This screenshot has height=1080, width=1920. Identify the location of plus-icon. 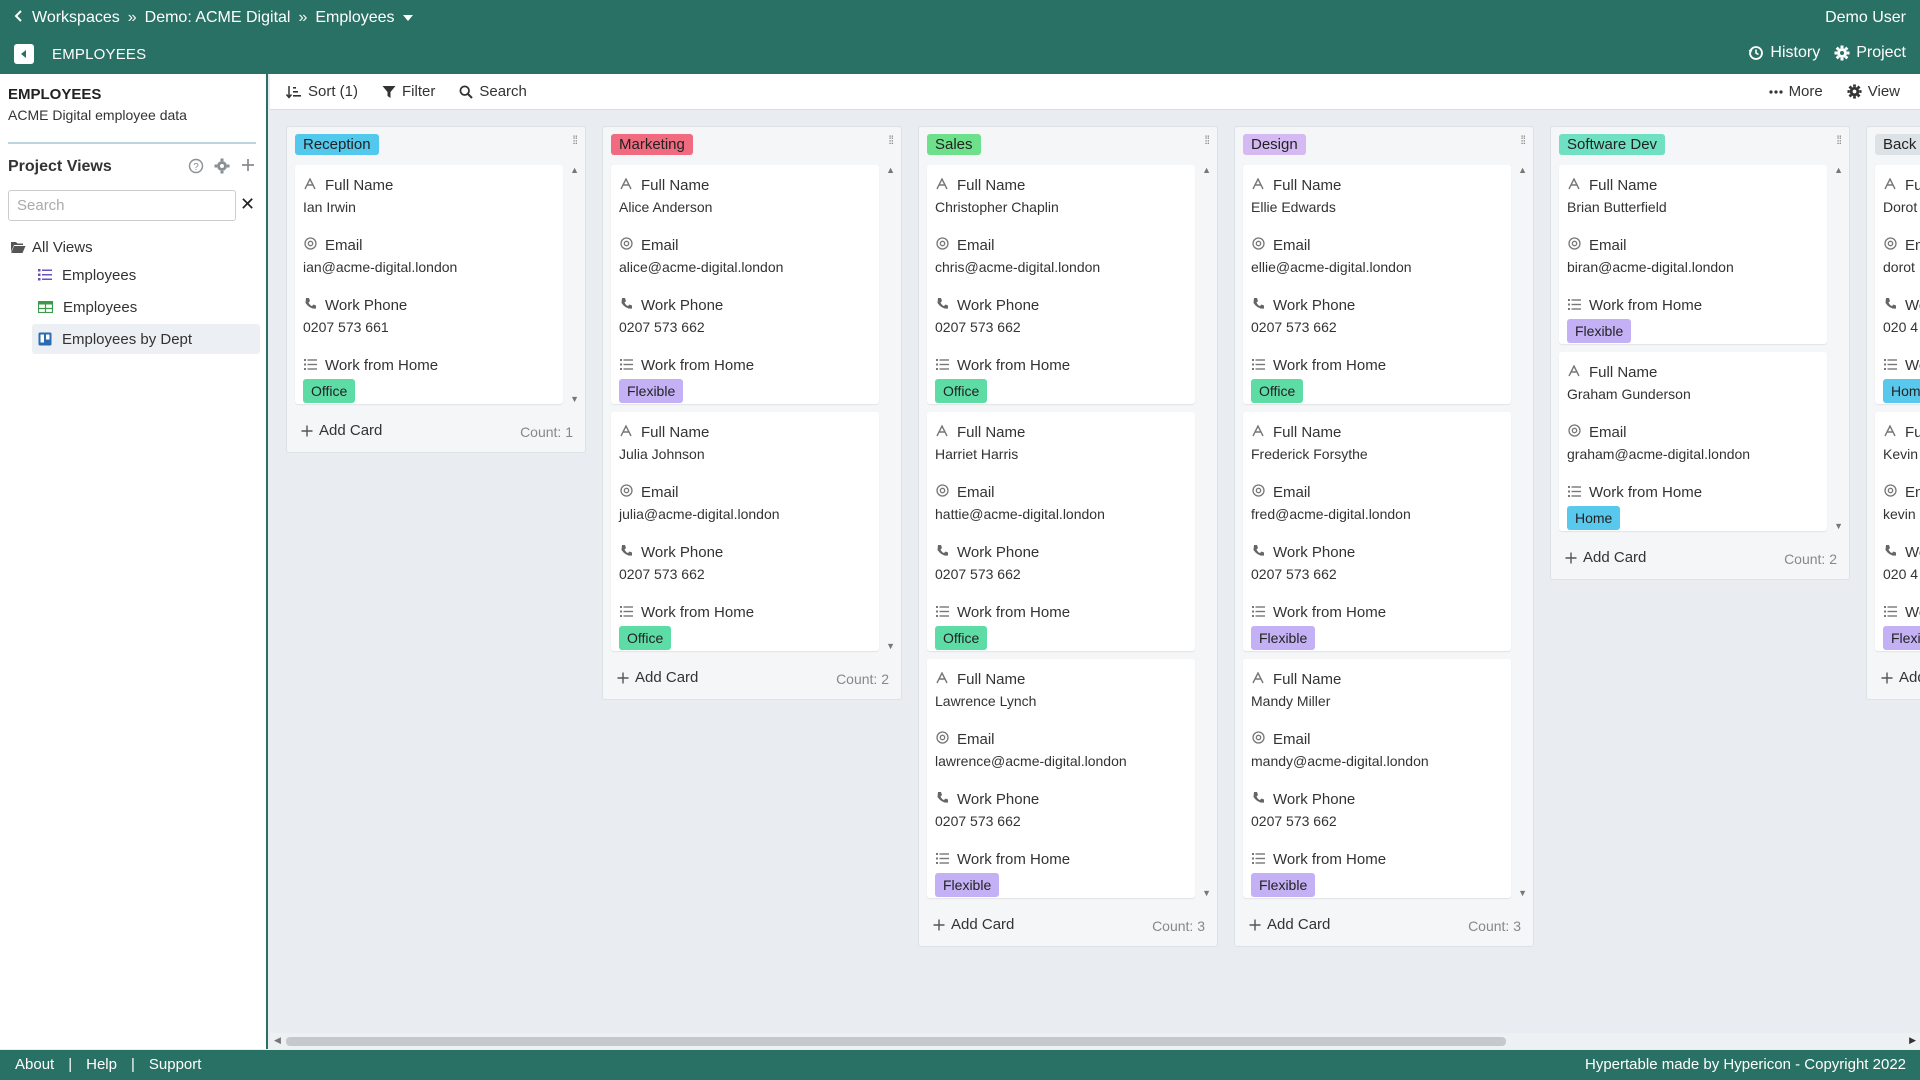
(939, 924).